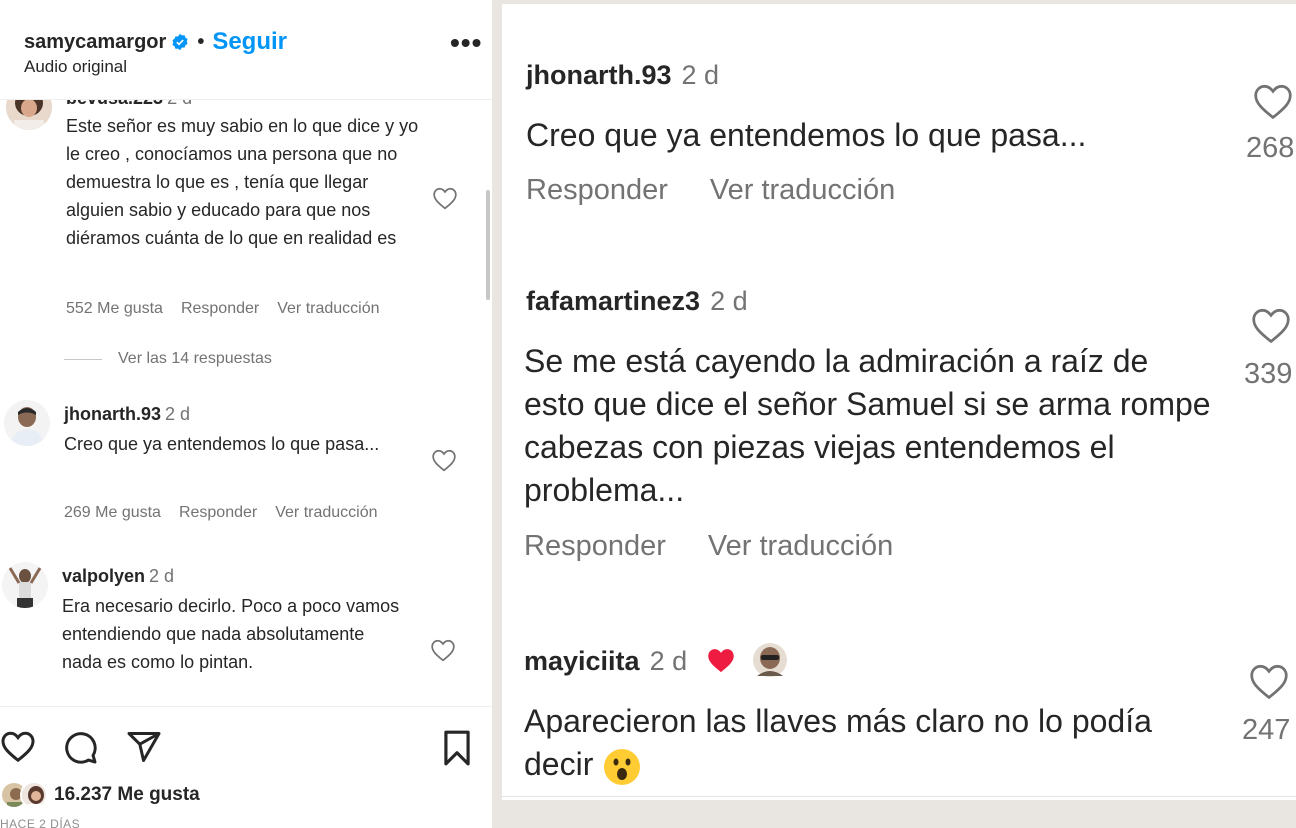  What do you see at coordinates (114, 308) in the screenshot?
I see `like-count: 552 Me gusta` at bounding box center [114, 308].